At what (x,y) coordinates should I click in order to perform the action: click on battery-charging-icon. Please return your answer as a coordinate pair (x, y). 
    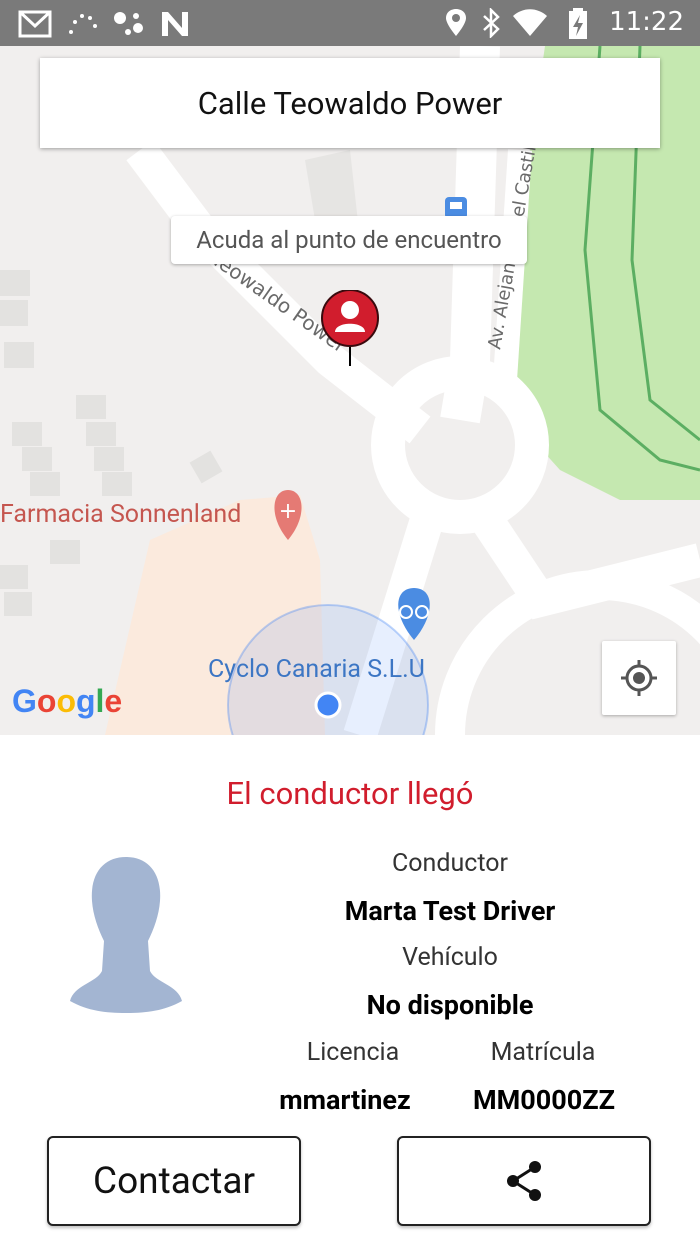
    Looking at the image, I should click on (578, 23).